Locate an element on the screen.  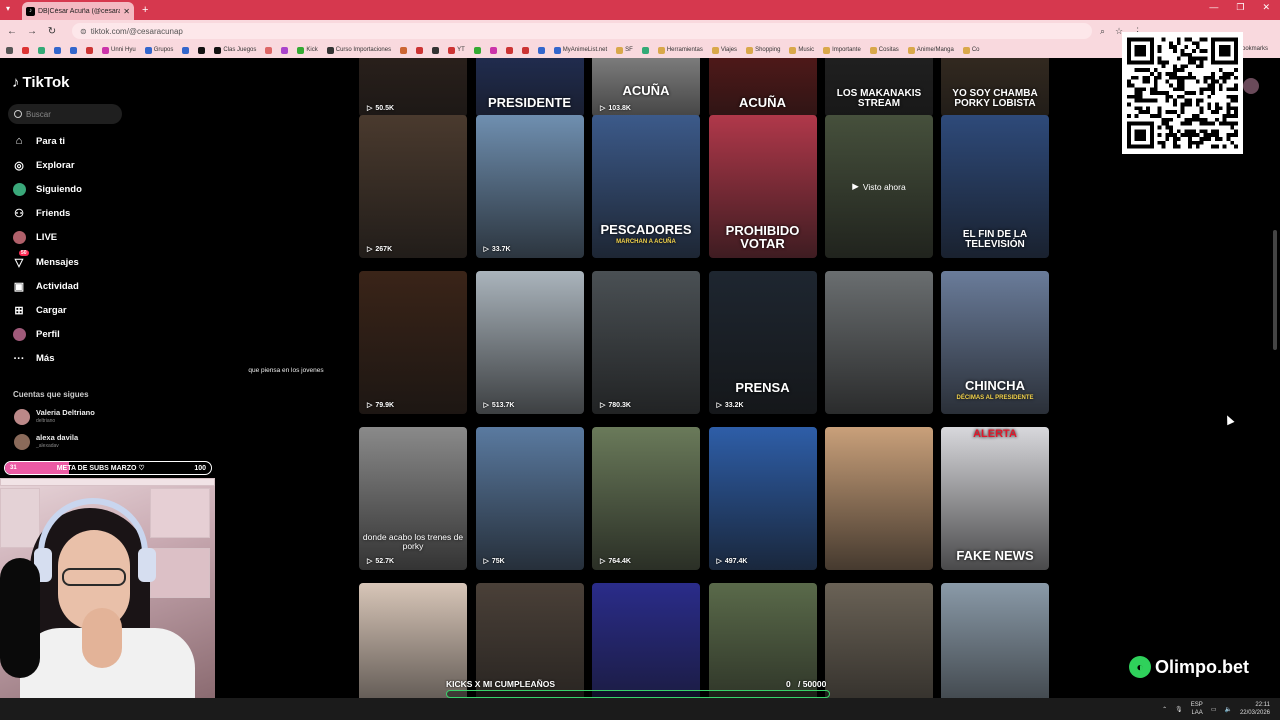
video-card: ACUÑA is located at coordinates (762, 87).